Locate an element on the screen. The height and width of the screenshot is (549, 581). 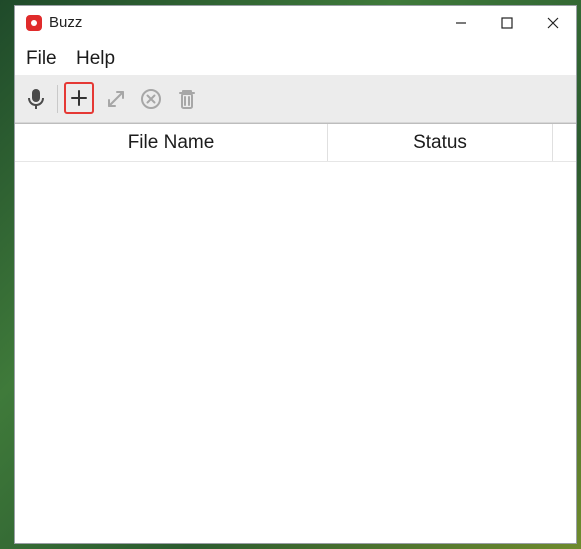
cancel-icon is located at coordinates (151, 99).